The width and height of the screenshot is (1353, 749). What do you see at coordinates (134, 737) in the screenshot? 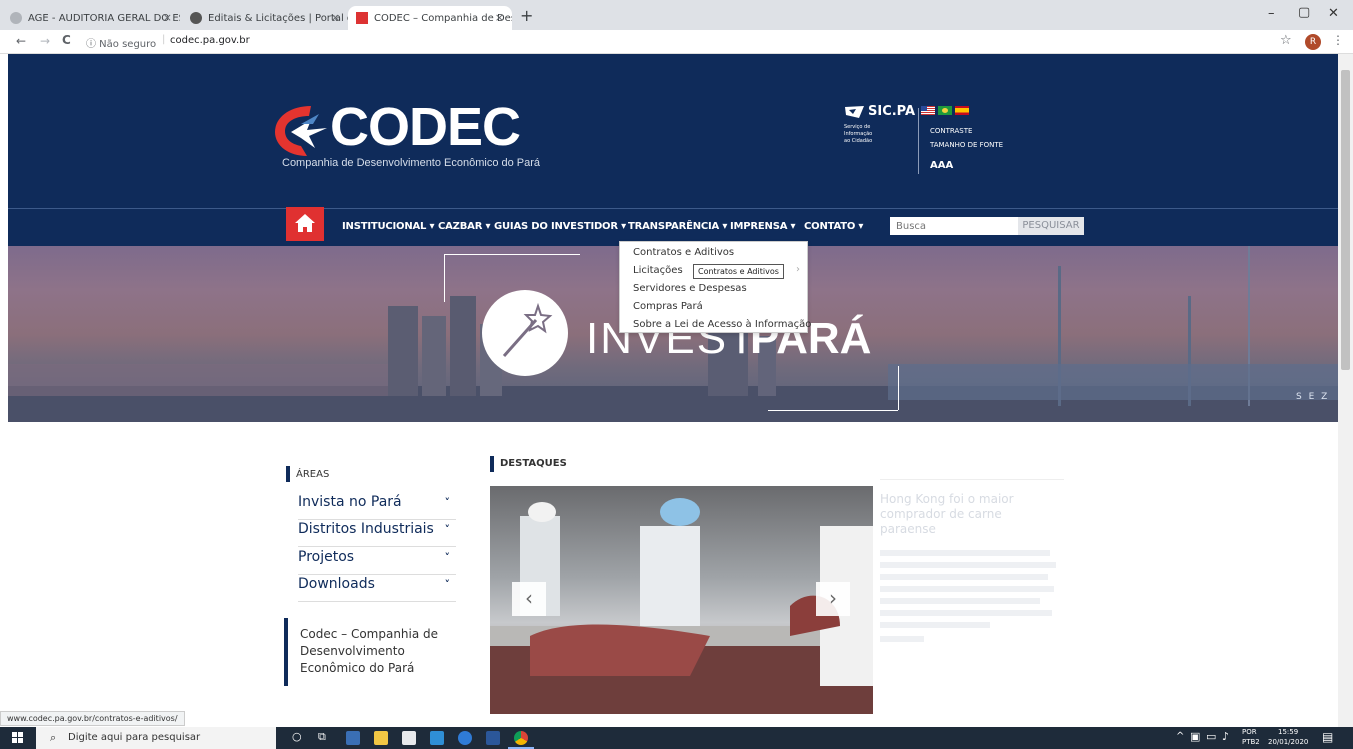
I see `taskbar-search-placeholder: Digite aqui para pesquisar` at bounding box center [134, 737].